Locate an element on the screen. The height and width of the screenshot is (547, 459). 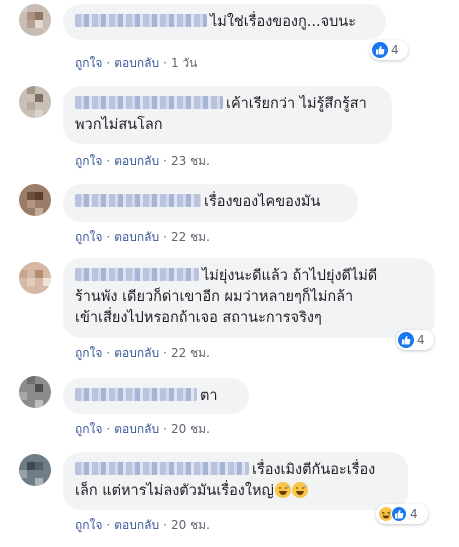
timestamp: 1 วัน is located at coordinates (184, 63).